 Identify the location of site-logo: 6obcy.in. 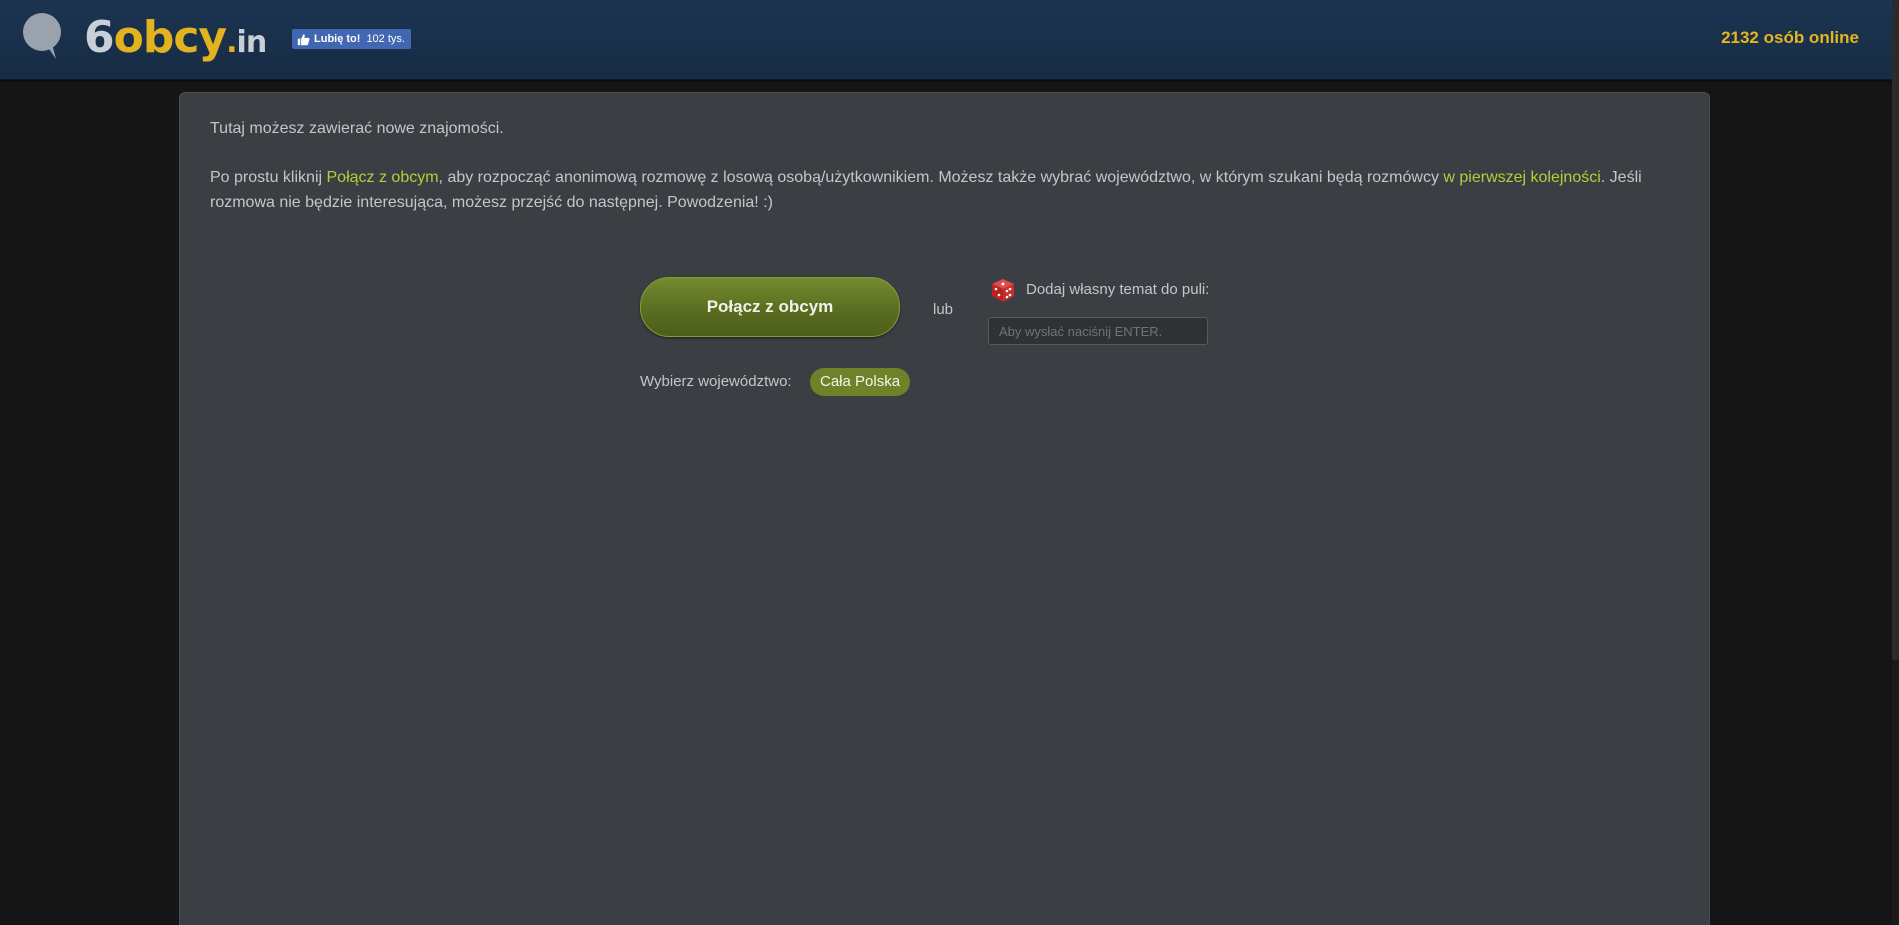
(176, 40).